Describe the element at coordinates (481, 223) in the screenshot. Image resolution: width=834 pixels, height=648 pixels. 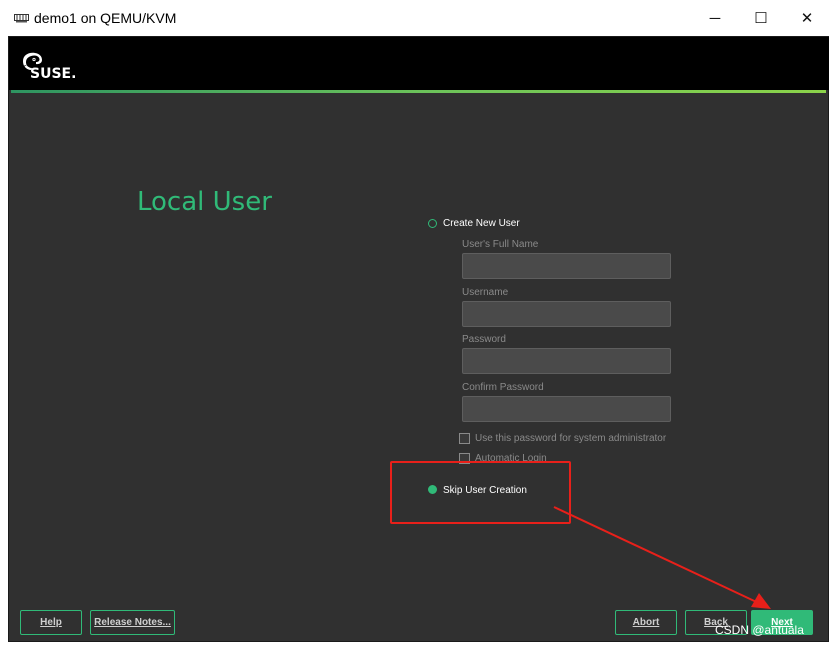
I see `create-new-user-label: Create New User` at that location.